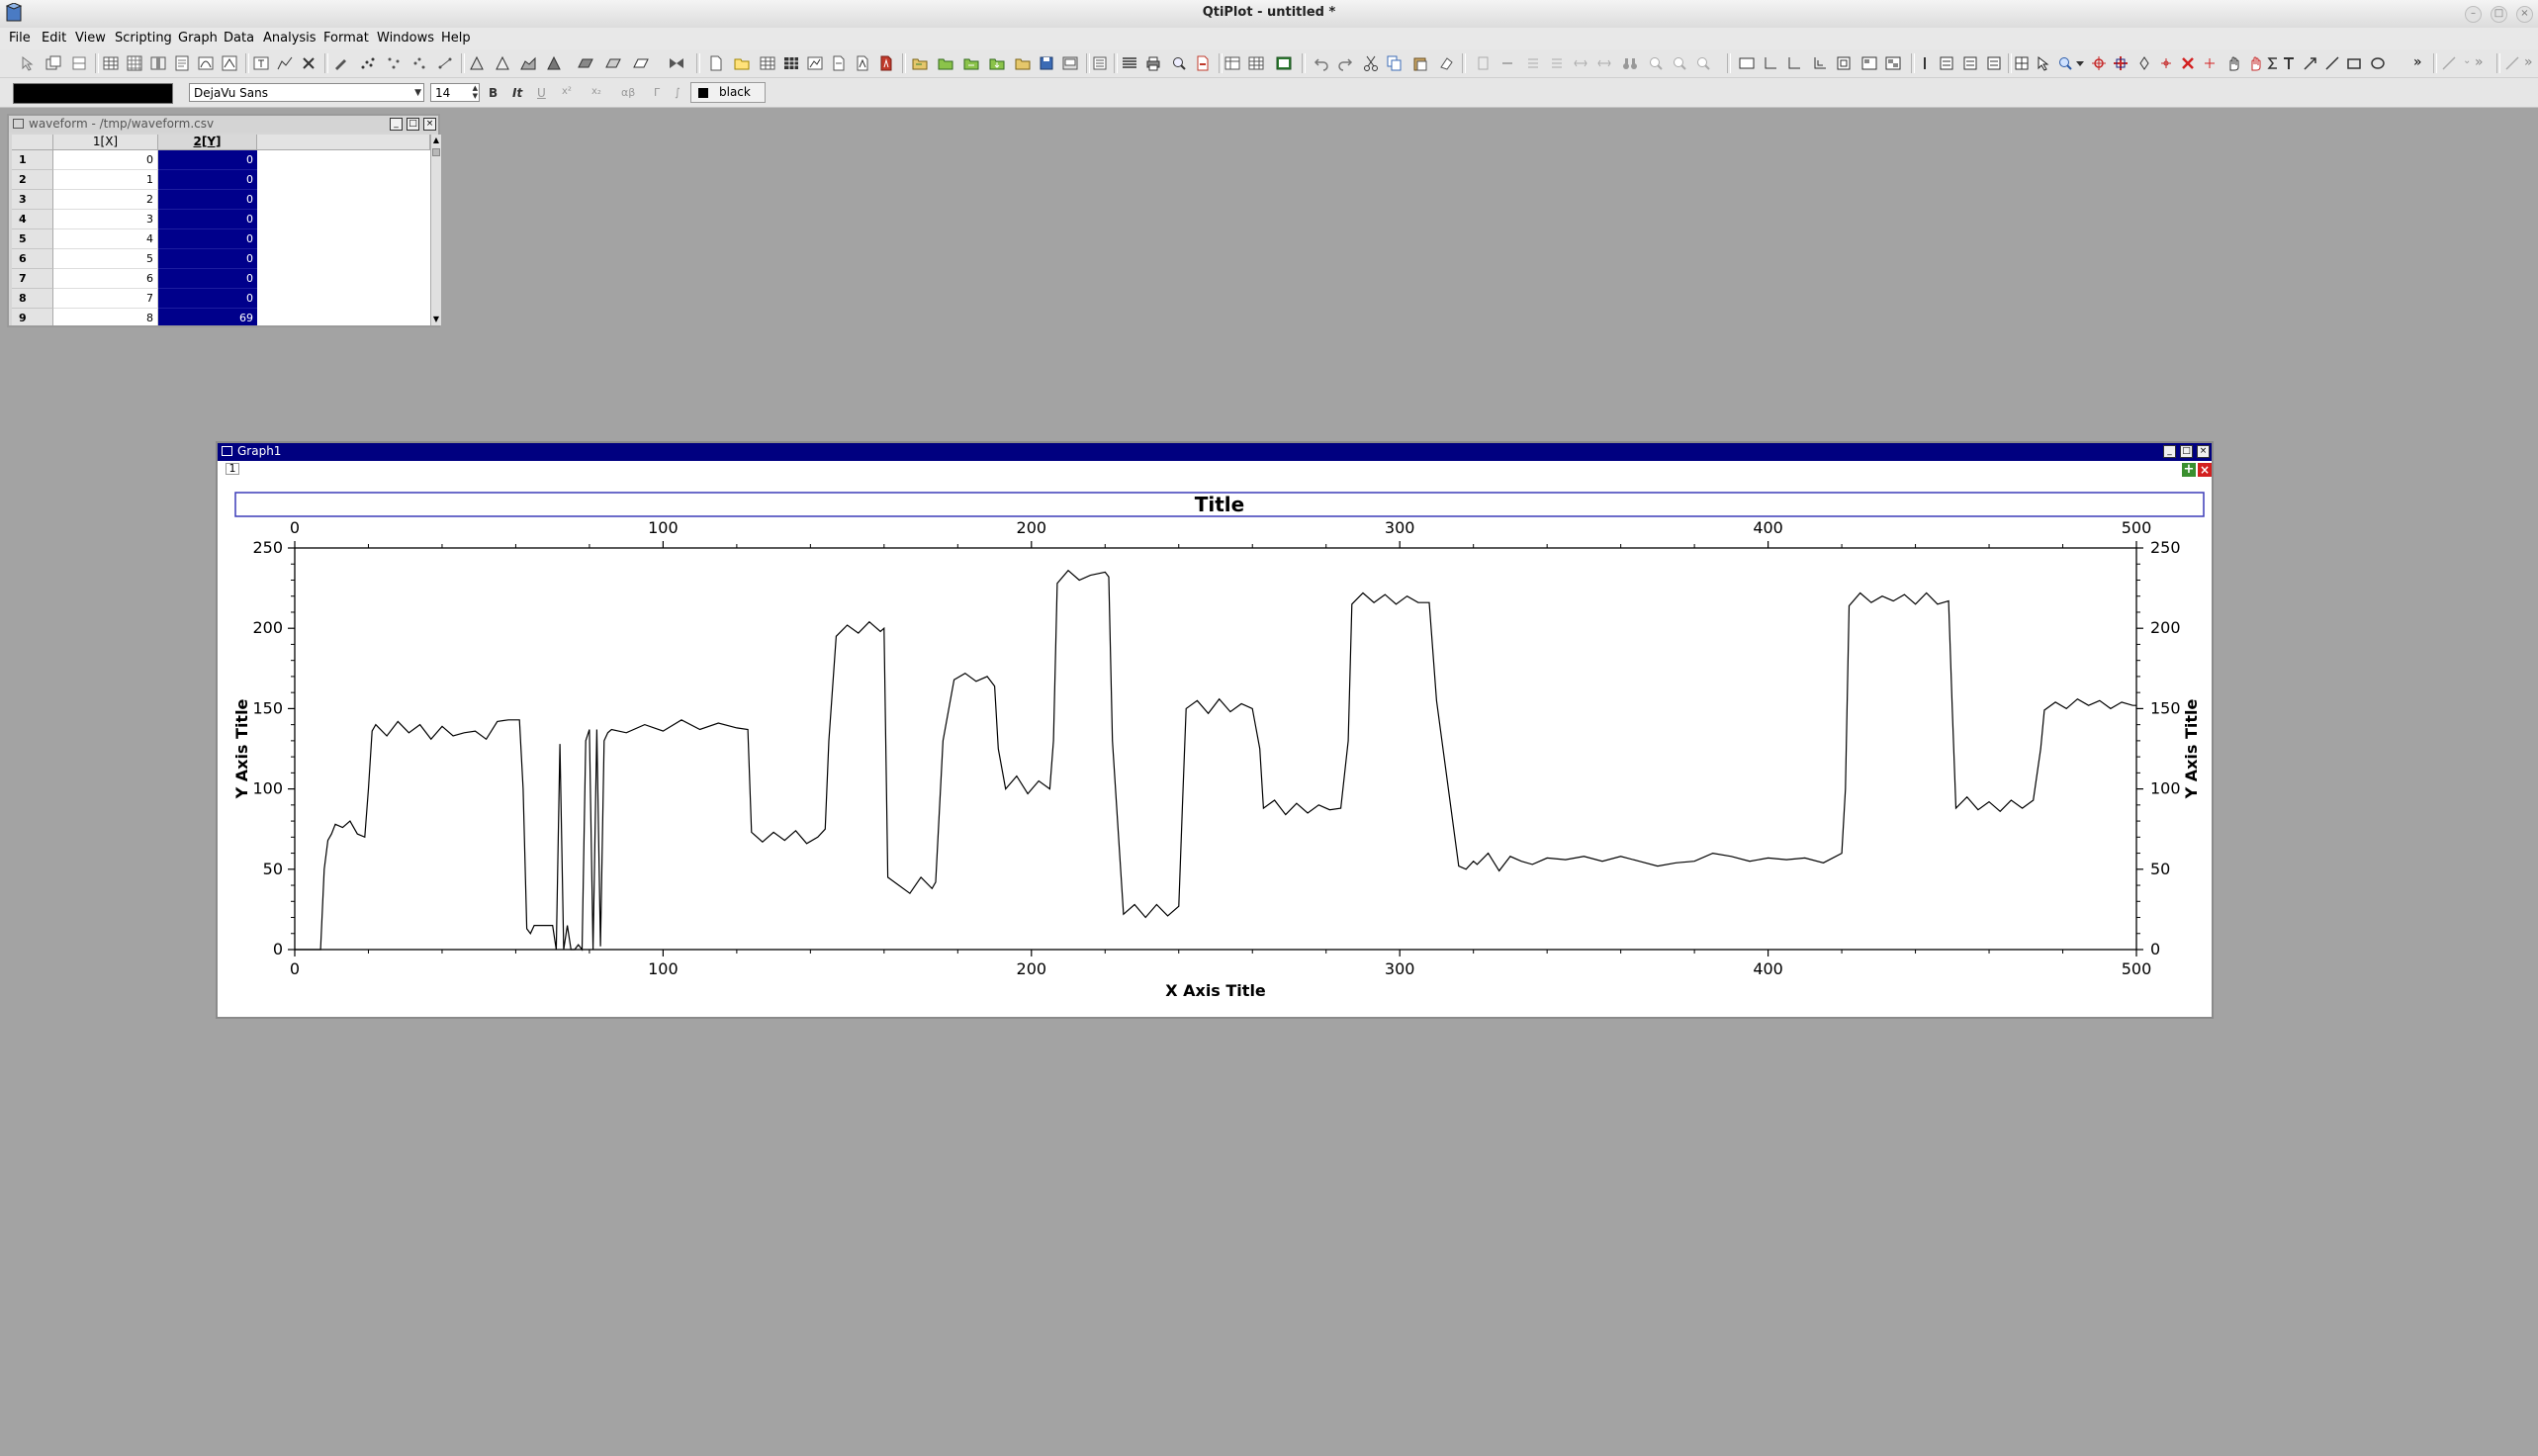 The image size is (2538, 1456). What do you see at coordinates (1994, 63) in the screenshot?
I see `timestamp-icon` at bounding box center [1994, 63].